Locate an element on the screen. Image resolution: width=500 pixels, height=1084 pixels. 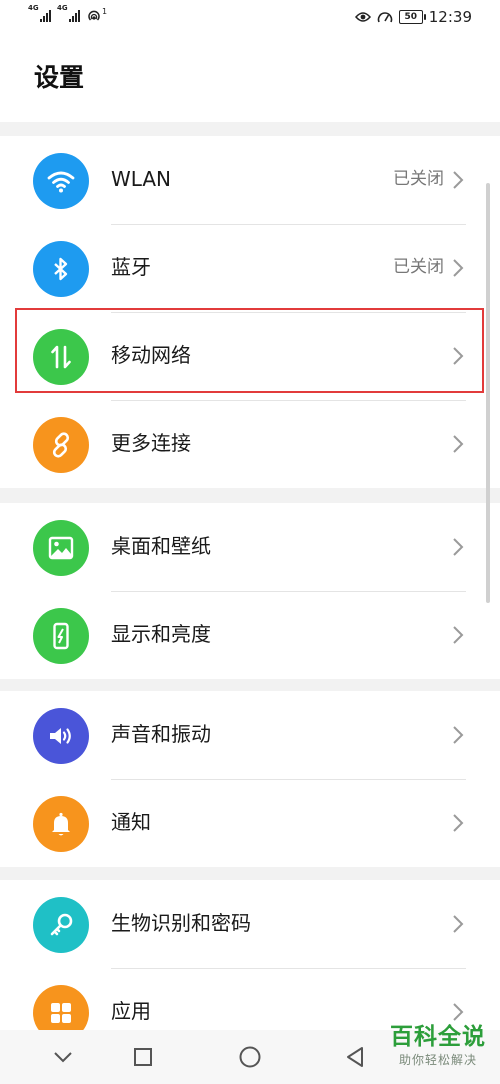
settings-item-label: 通知 is located at coordinates (131, 822).